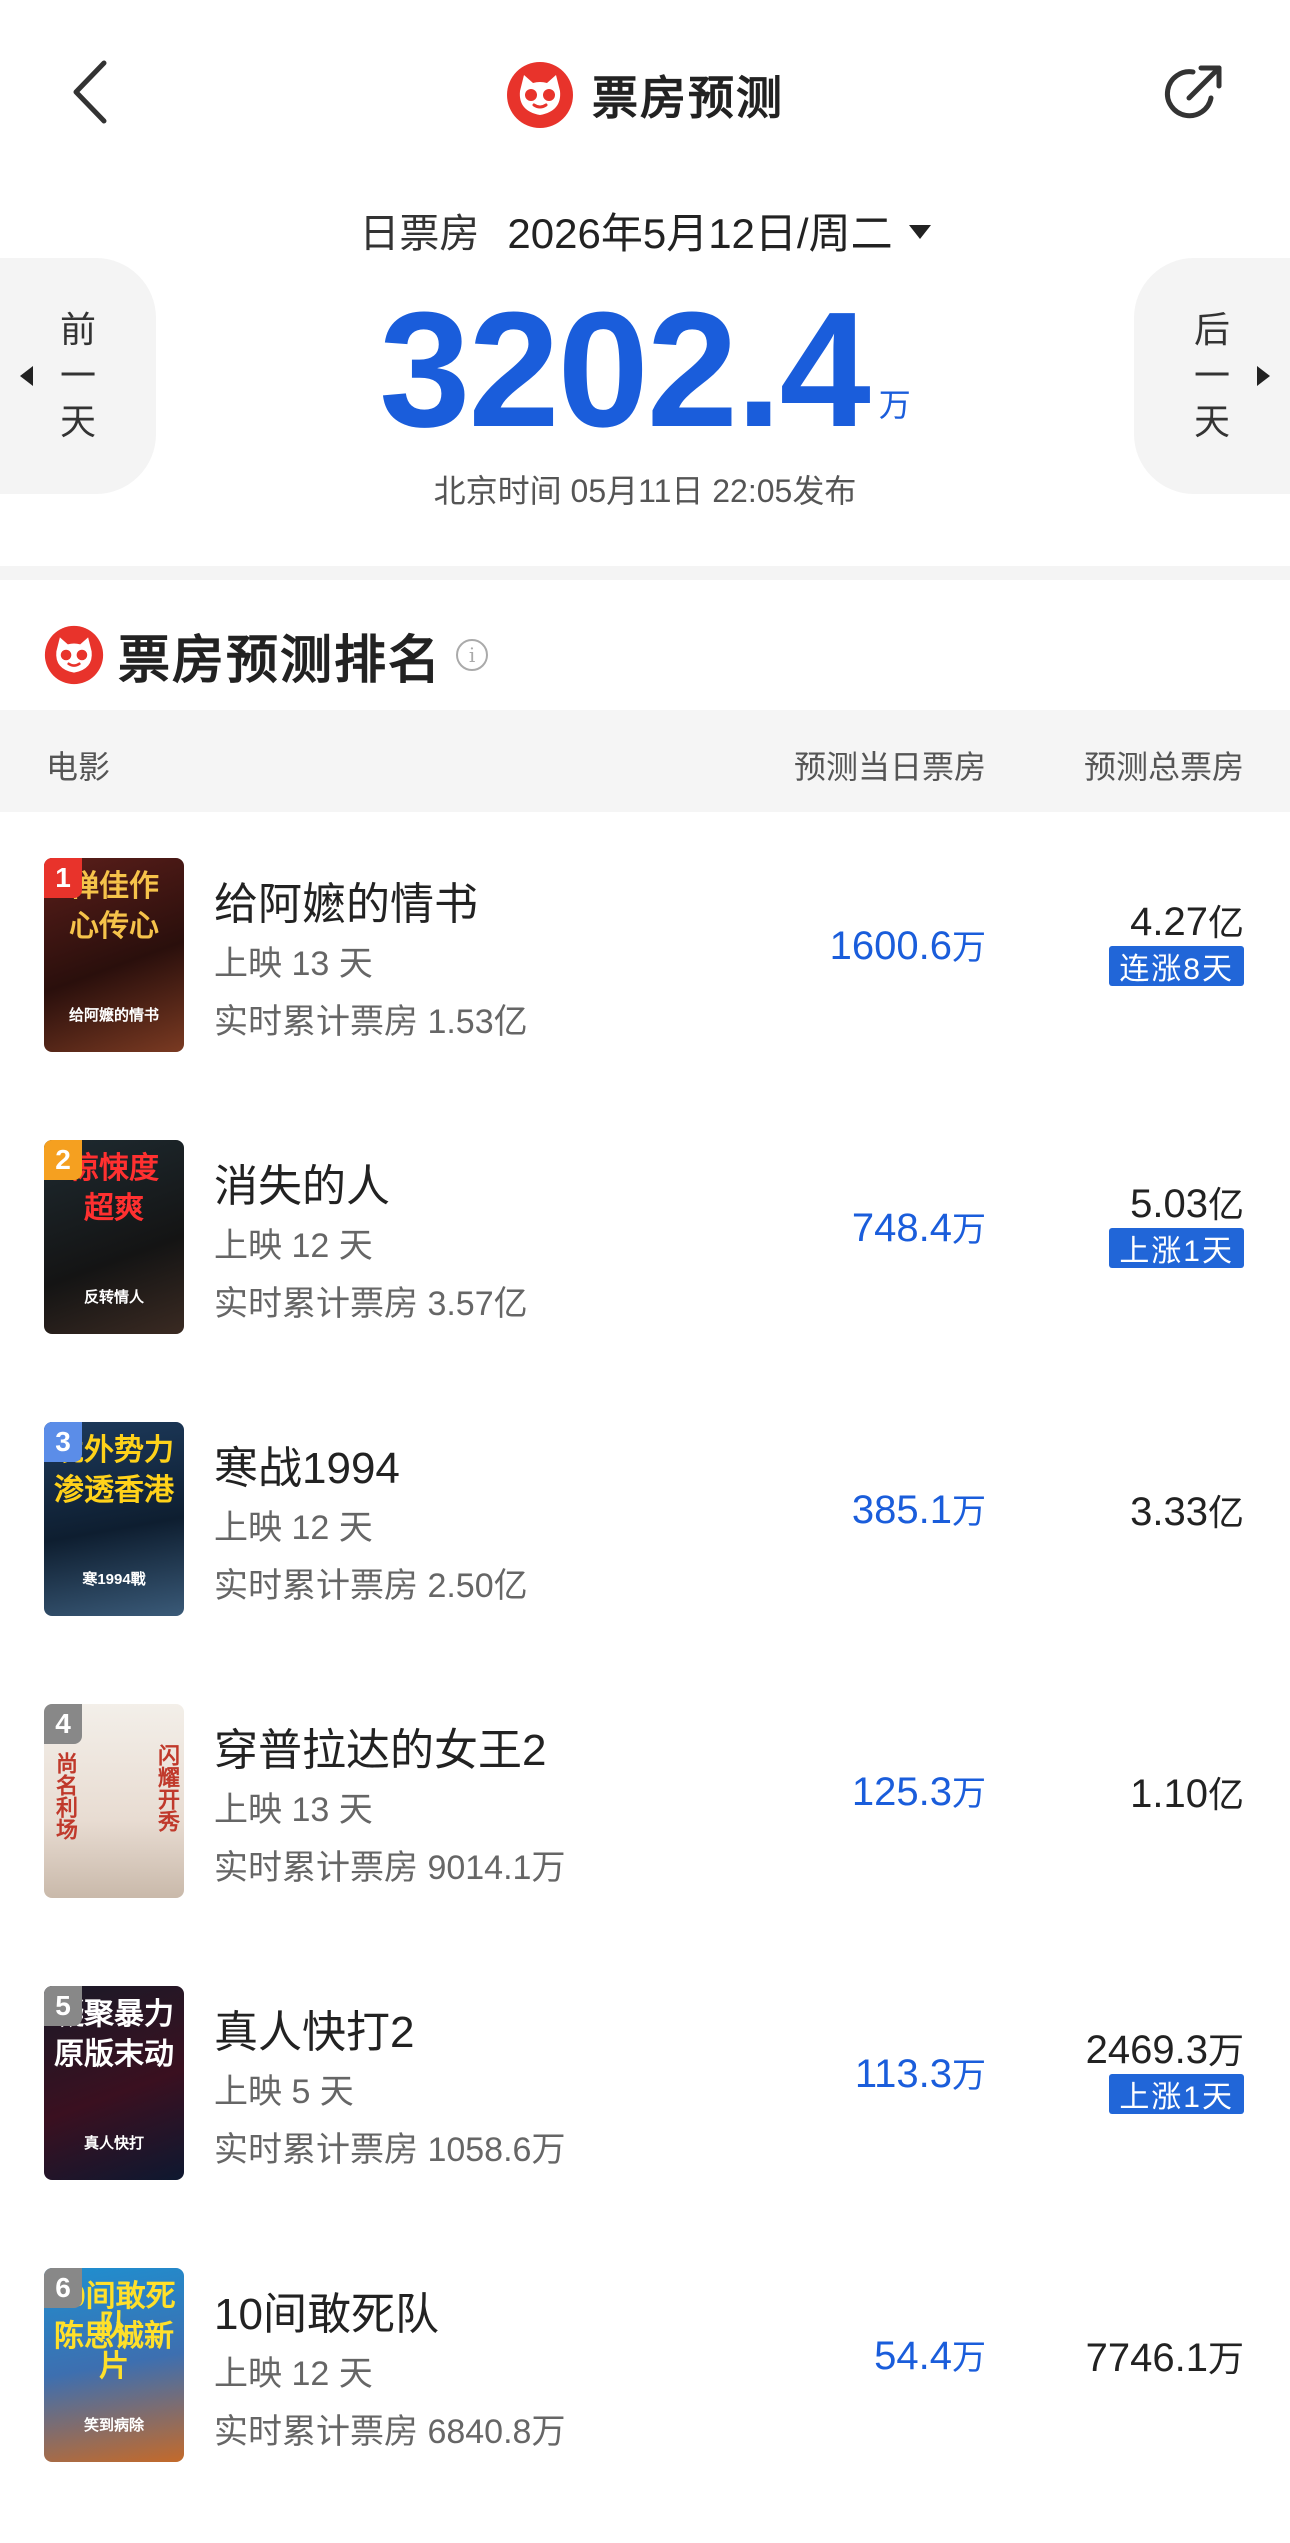 This screenshot has width=1290, height=2543. What do you see at coordinates (314, 2028) in the screenshot?
I see `movie-title: 真人快打2` at bounding box center [314, 2028].